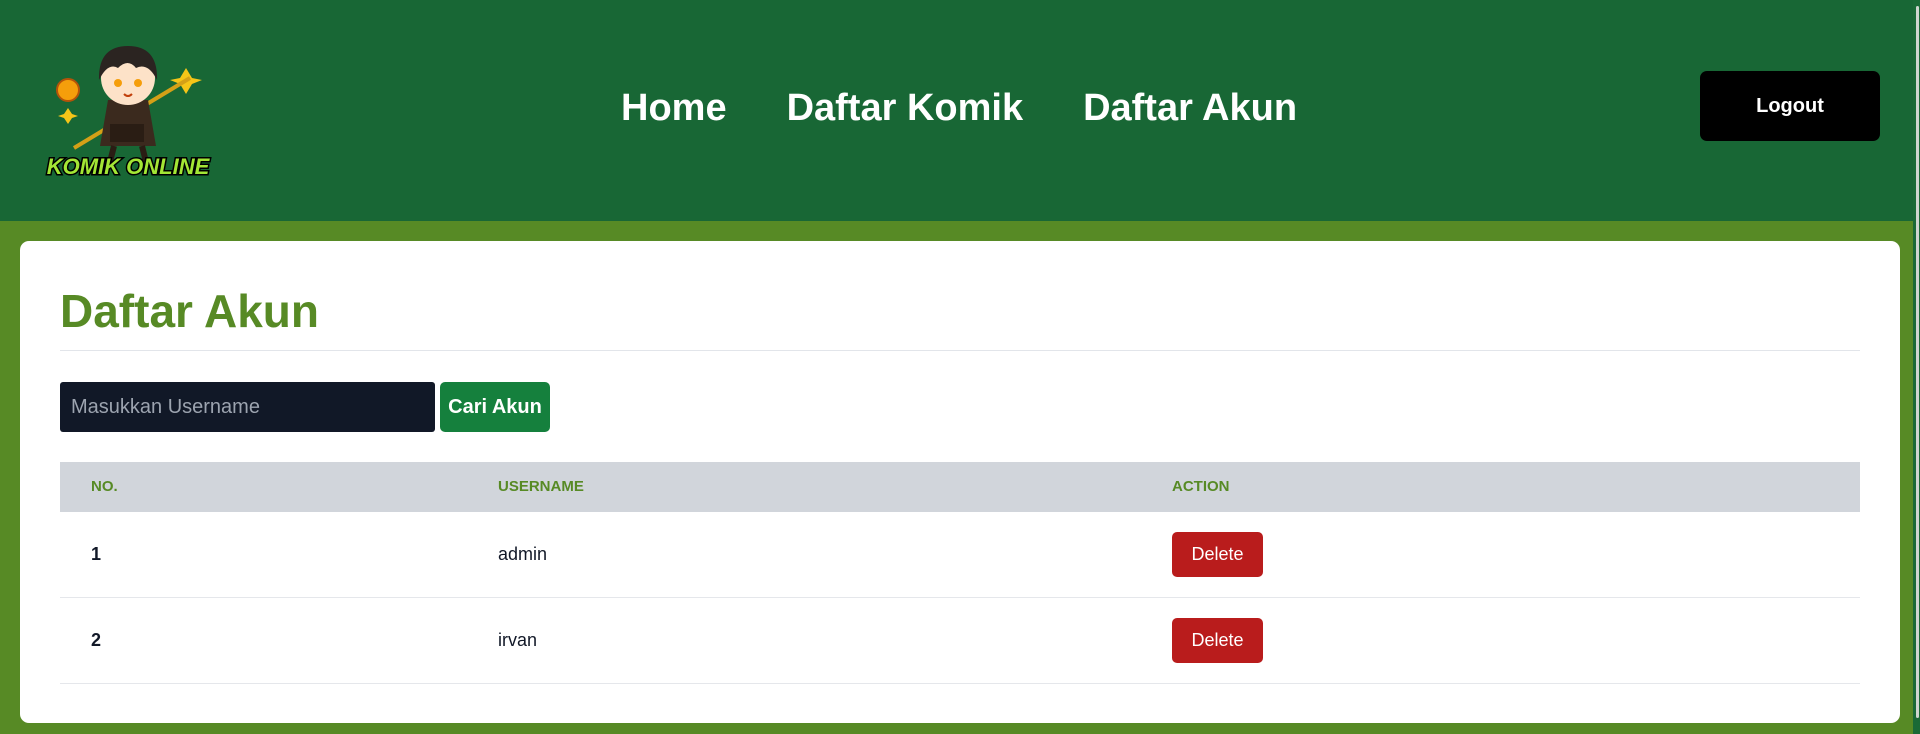 Image resolution: width=1920 pixels, height=734 pixels. What do you see at coordinates (1190, 108) in the screenshot?
I see `nav-daftar-akun-link: Daftar Akun` at bounding box center [1190, 108].